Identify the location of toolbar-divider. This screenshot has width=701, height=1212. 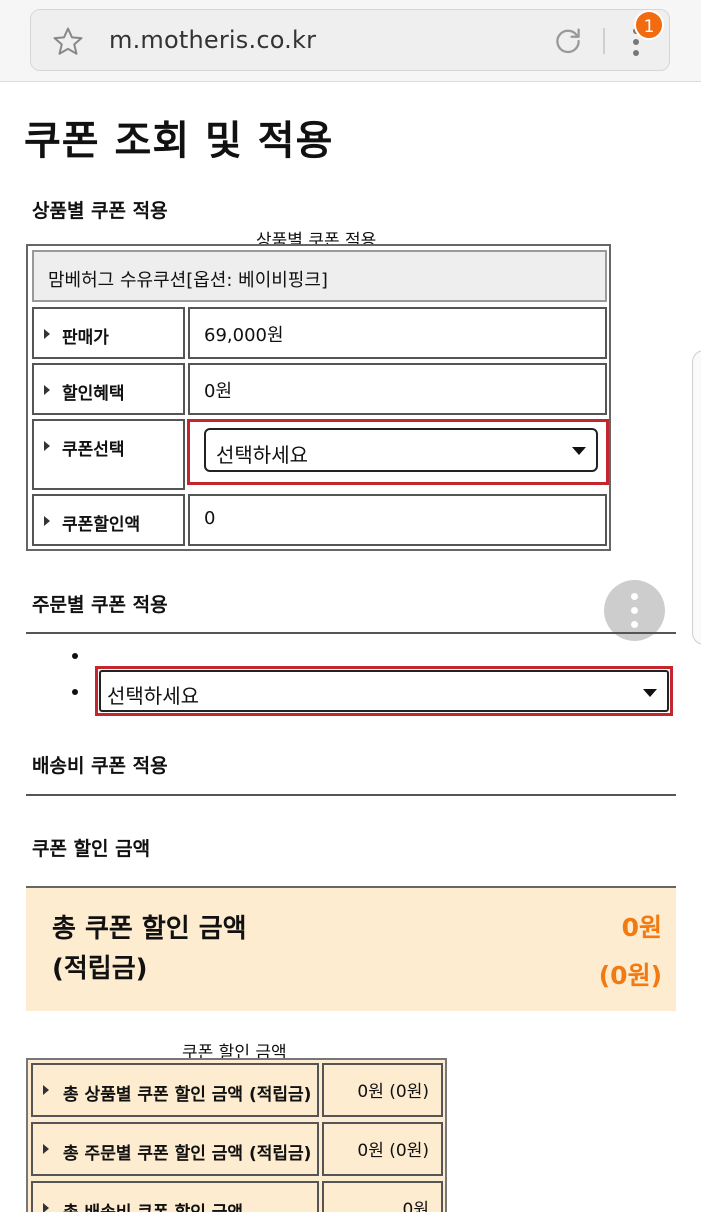
(604, 41).